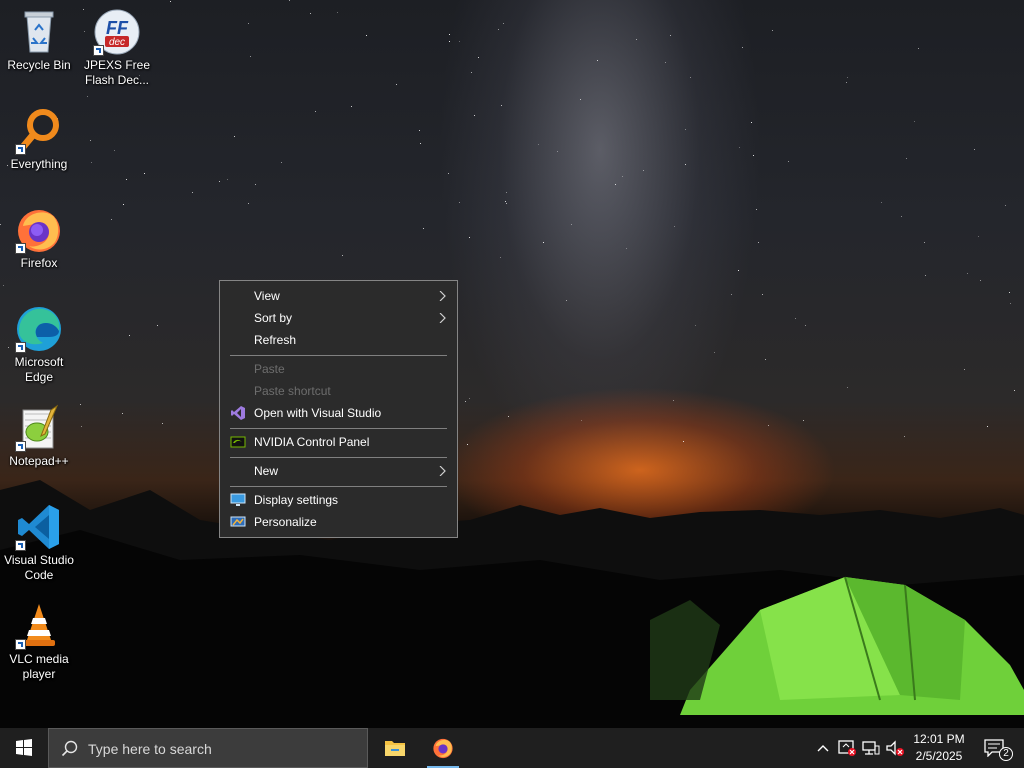 The width and height of the screenshot is (1024, 773). What do you see at coordinates (338, 471) in the screenshot?
I see `menu-item-new: New` at bounding box center [338, 471].